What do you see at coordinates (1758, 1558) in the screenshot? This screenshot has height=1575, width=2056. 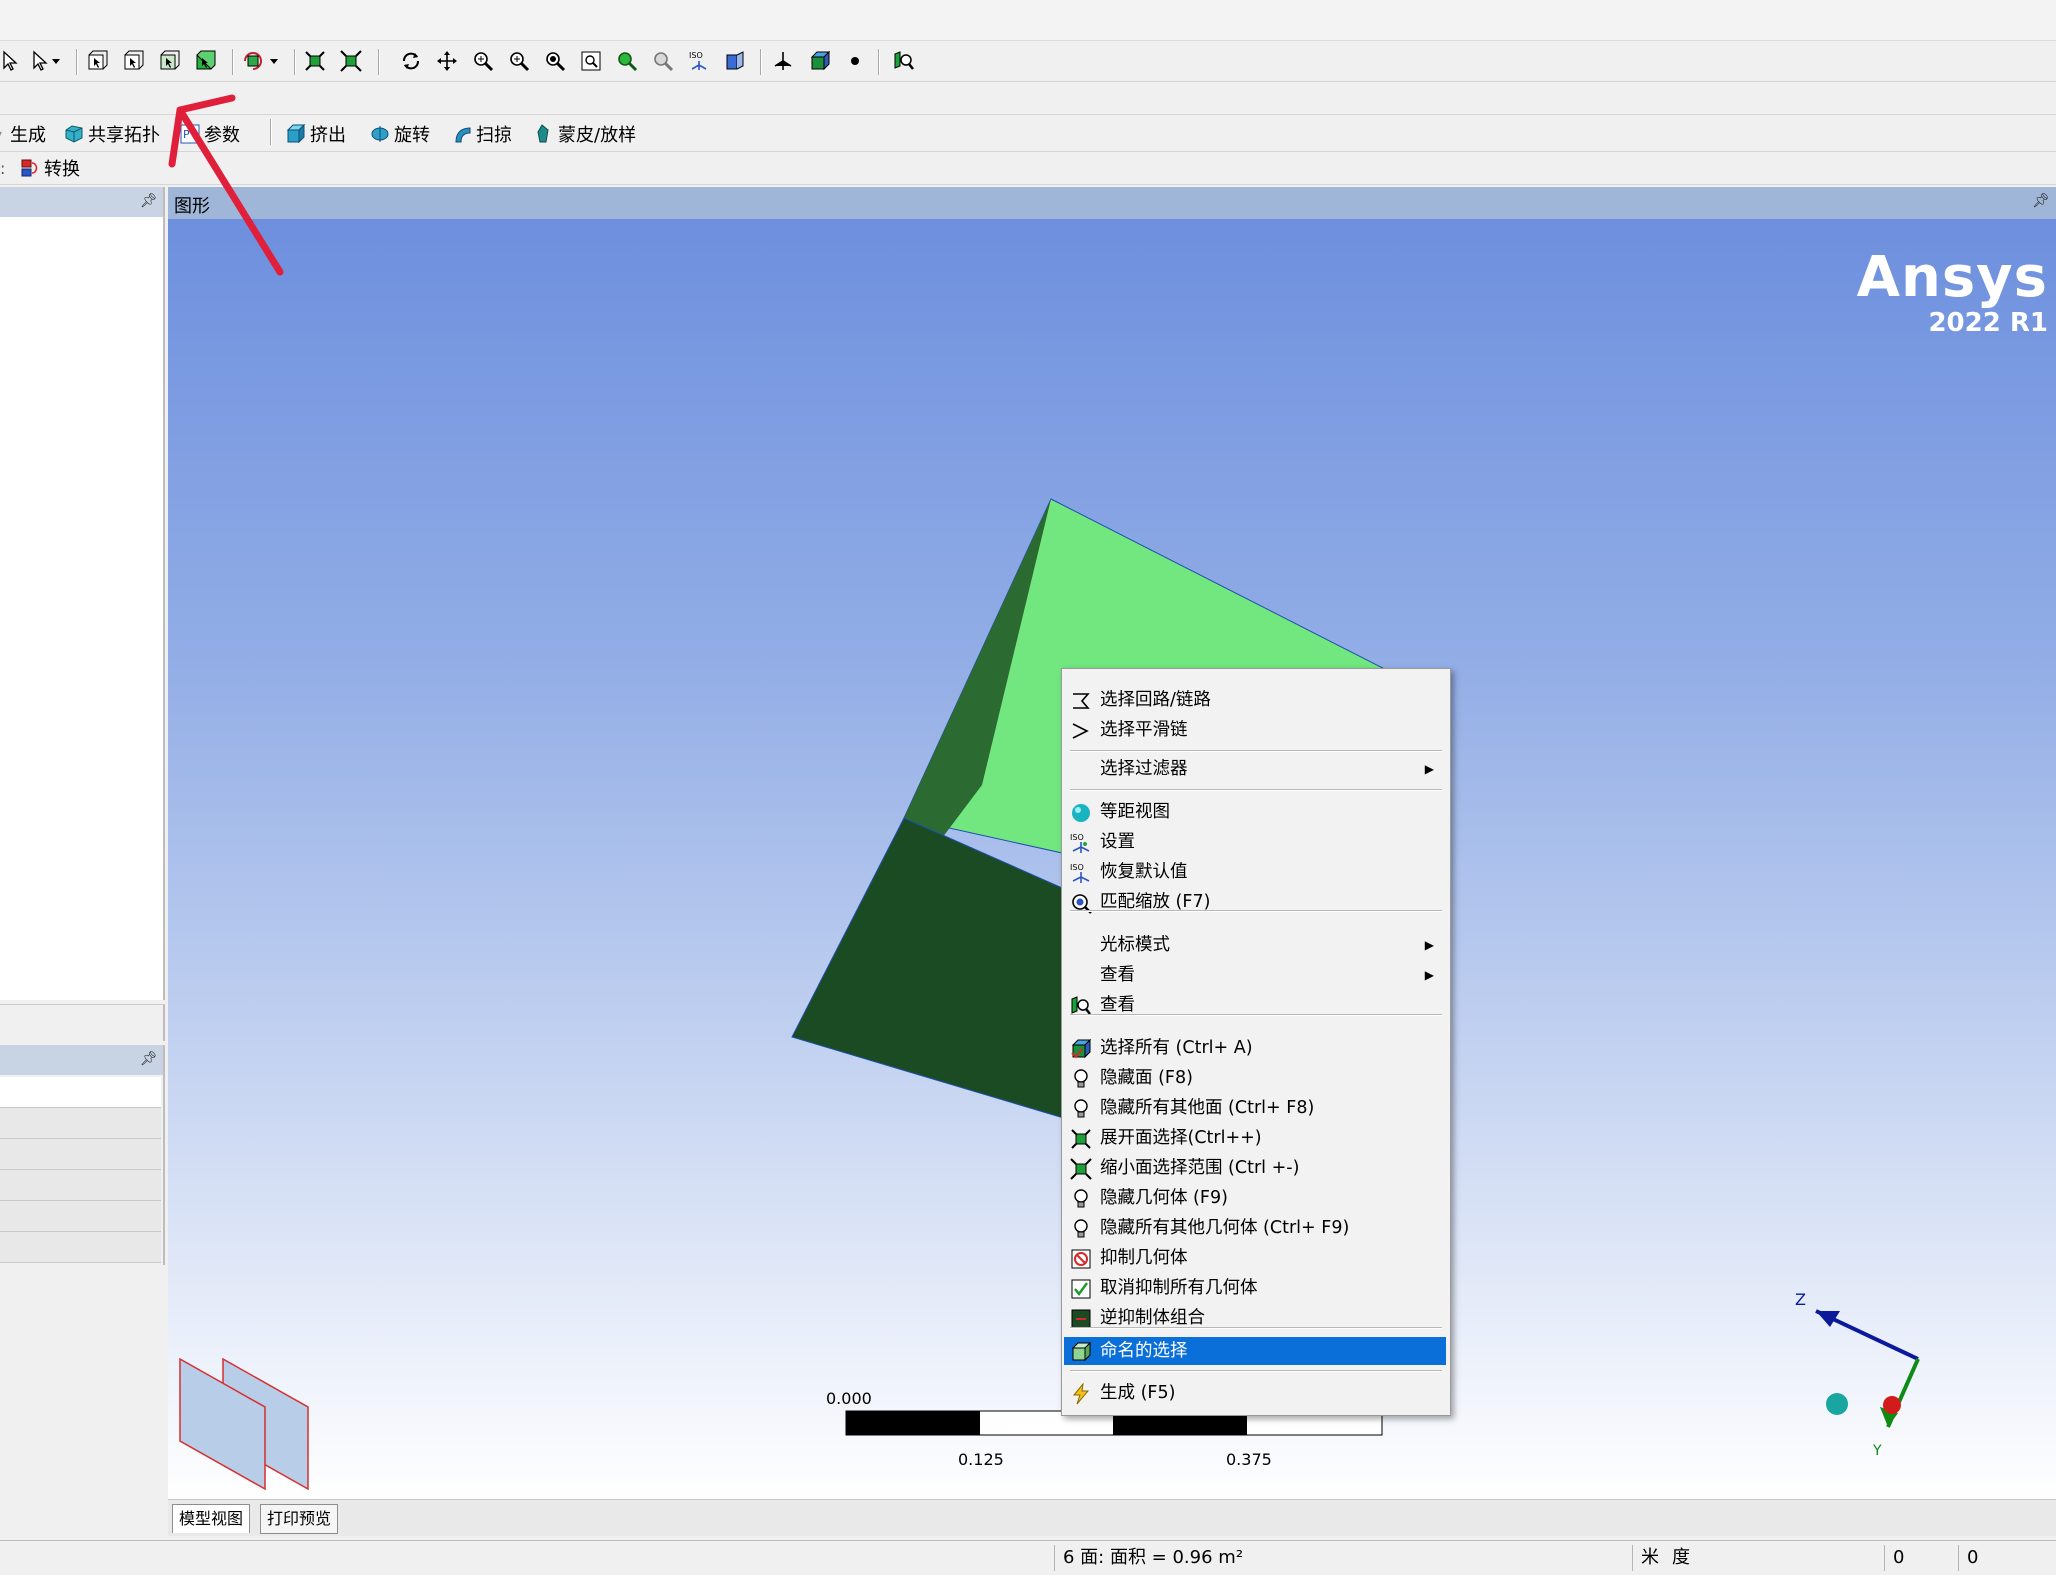 I see `angle-unit: 度` at bounding box center [1758, 1558].